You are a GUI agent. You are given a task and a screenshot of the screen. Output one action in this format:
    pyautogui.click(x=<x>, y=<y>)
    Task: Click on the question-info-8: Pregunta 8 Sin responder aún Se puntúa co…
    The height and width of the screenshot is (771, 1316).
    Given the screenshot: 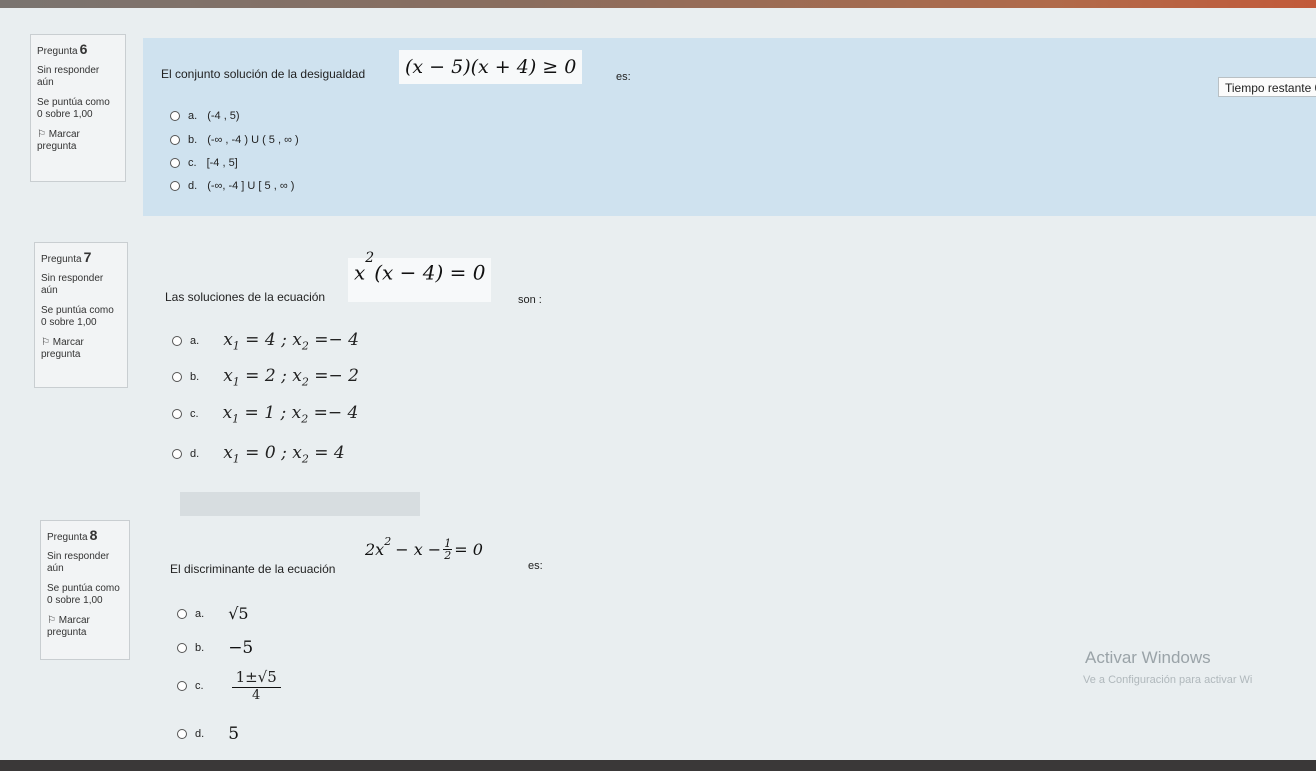 What is the action you would take?
    pyautogui.click(x=85, y=590)
    